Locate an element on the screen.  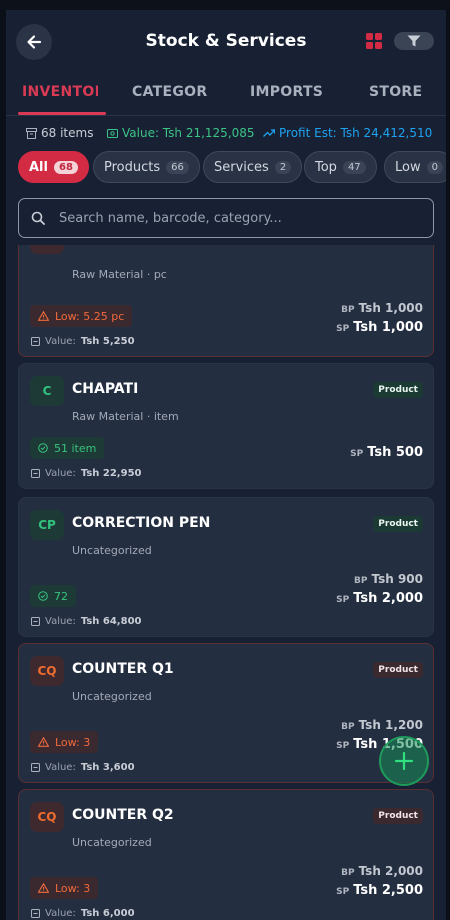
product-name: CHAPATI is located at coordinates (105, 389).